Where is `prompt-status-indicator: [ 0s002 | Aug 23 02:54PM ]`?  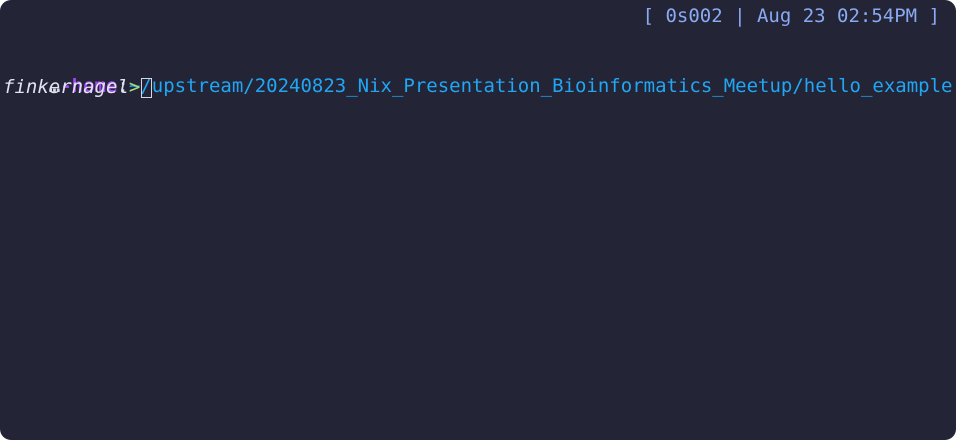
prompt-status-indicator: [ 0s002 | Aug 23 02:54PM ] is located at coordinates (791, 16).